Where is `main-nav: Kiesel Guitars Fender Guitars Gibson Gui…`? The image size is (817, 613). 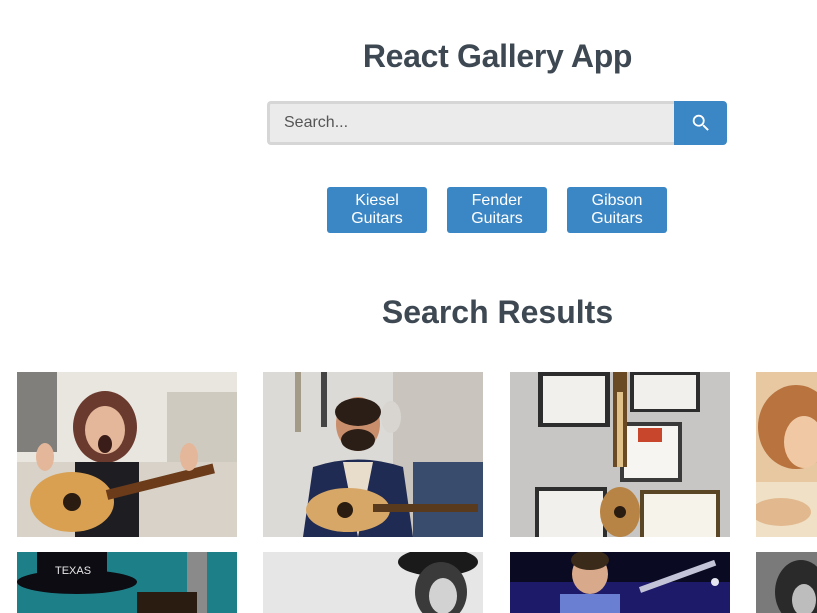 main-nav: Kiesel Guitars Fender Guitars Gibson Gui… is located at coordinates (497, 210).